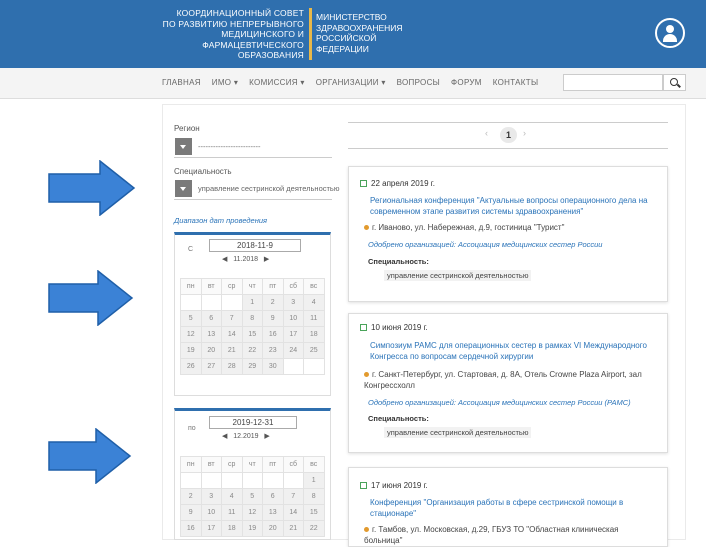 The image size is (720, 547). I want to click on calendar-day: 30, so click(273, 367).